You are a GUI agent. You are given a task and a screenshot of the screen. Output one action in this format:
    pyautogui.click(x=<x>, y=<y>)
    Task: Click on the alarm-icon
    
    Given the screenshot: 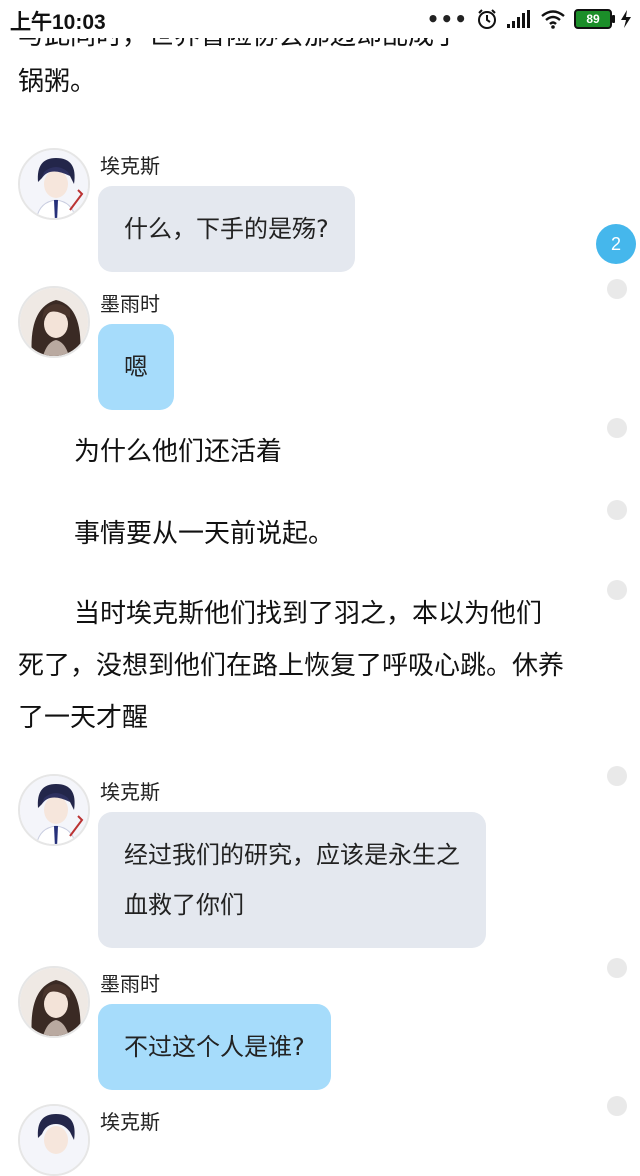 What is the action you would take?
    pyautogui.click(x=487, y=19)
    